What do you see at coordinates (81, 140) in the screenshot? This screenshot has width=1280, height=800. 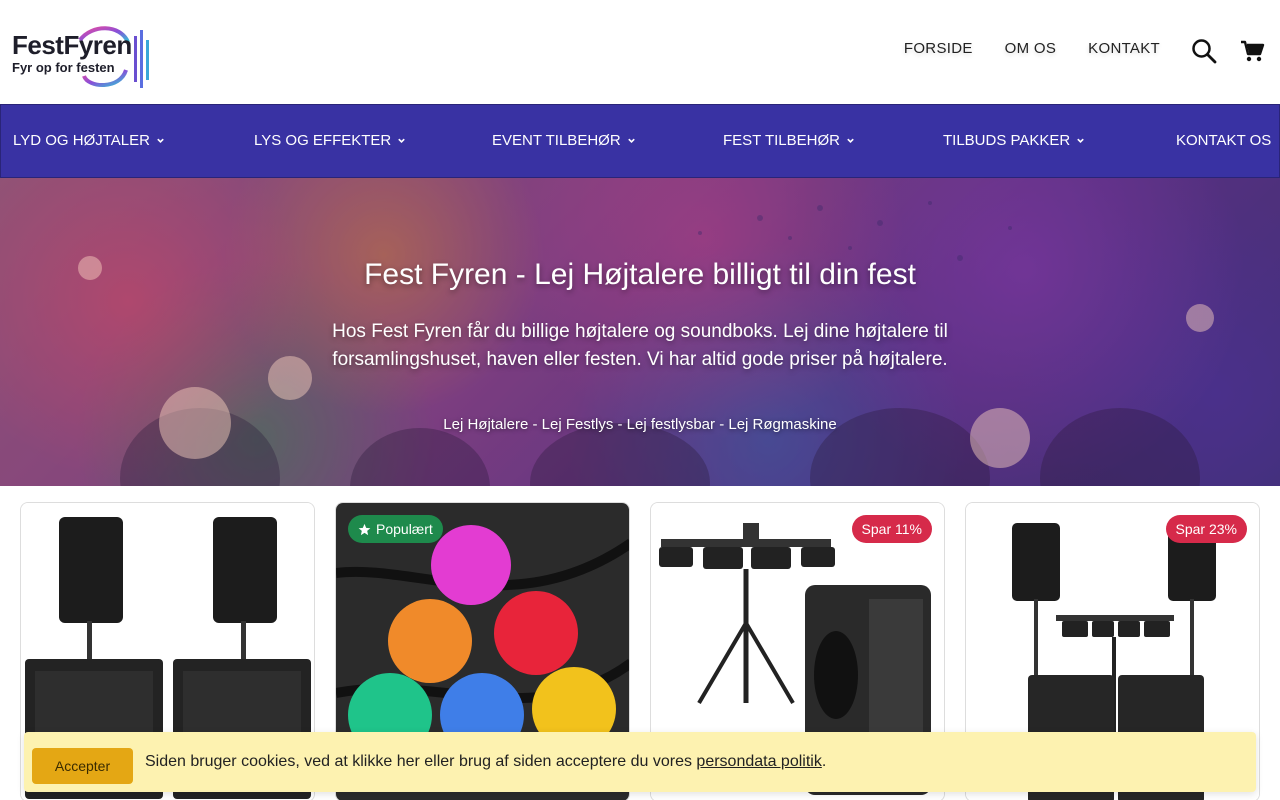 I see `category-label: LYD OG HØJTALER` at bounding box center [81, 140].